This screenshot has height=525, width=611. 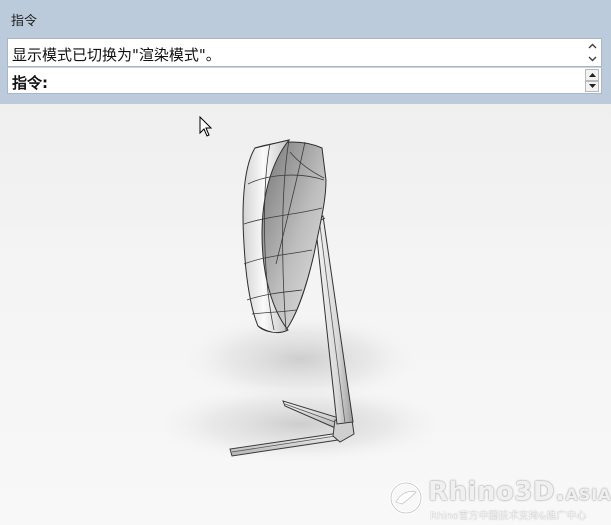 I want to click on command-panel-title: 指令, so click(x=24, y=21).